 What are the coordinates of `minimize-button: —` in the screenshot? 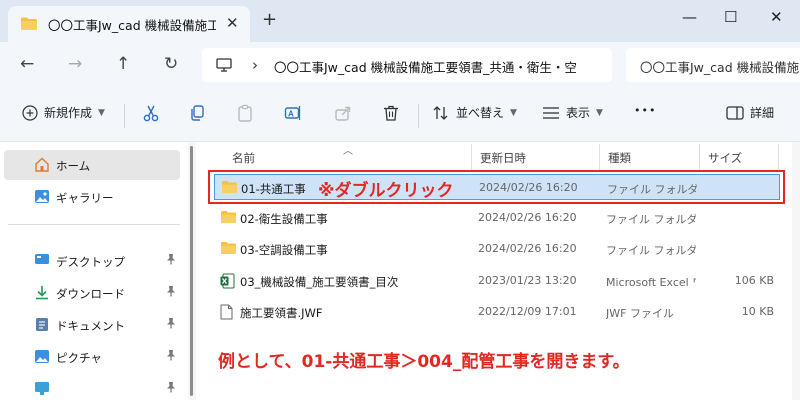 It's located at (689, 17).